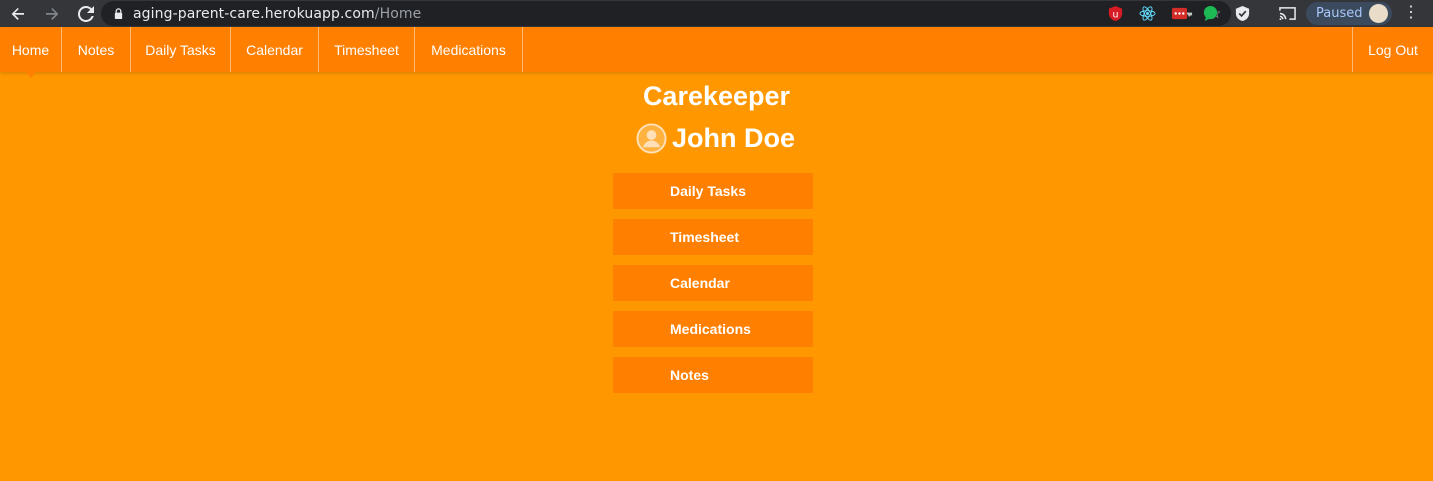 This screenshot has width=1433, height=481. I want to click on user-avatar-icon, so click(651, 138).